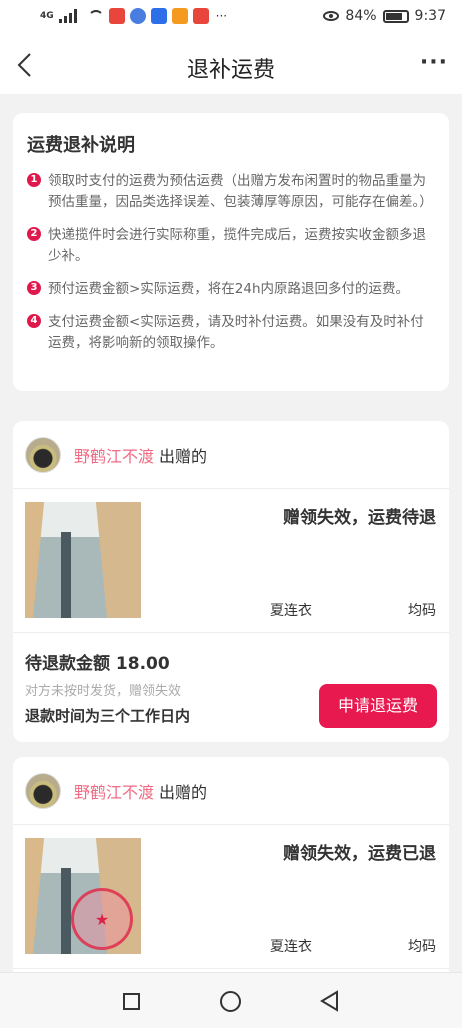  I want to click on header: 退补运费 ···, so click(231, 65).